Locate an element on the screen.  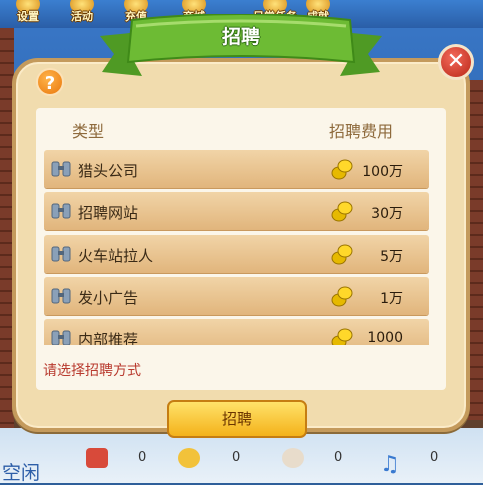
option-name: 发小广告 is located at coordinates (108, 298).